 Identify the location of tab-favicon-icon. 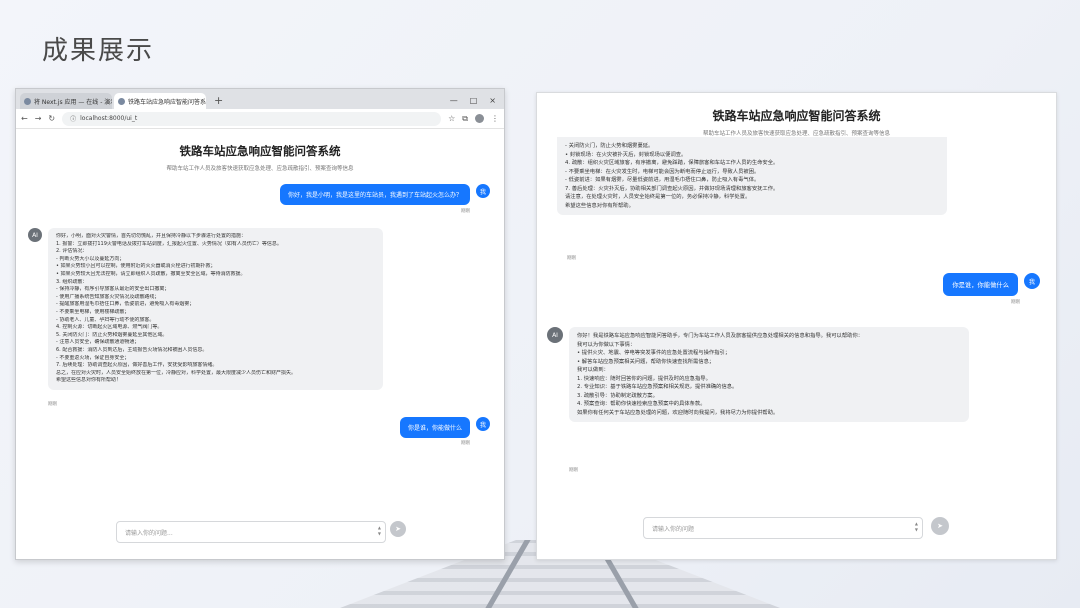
(27, 101).